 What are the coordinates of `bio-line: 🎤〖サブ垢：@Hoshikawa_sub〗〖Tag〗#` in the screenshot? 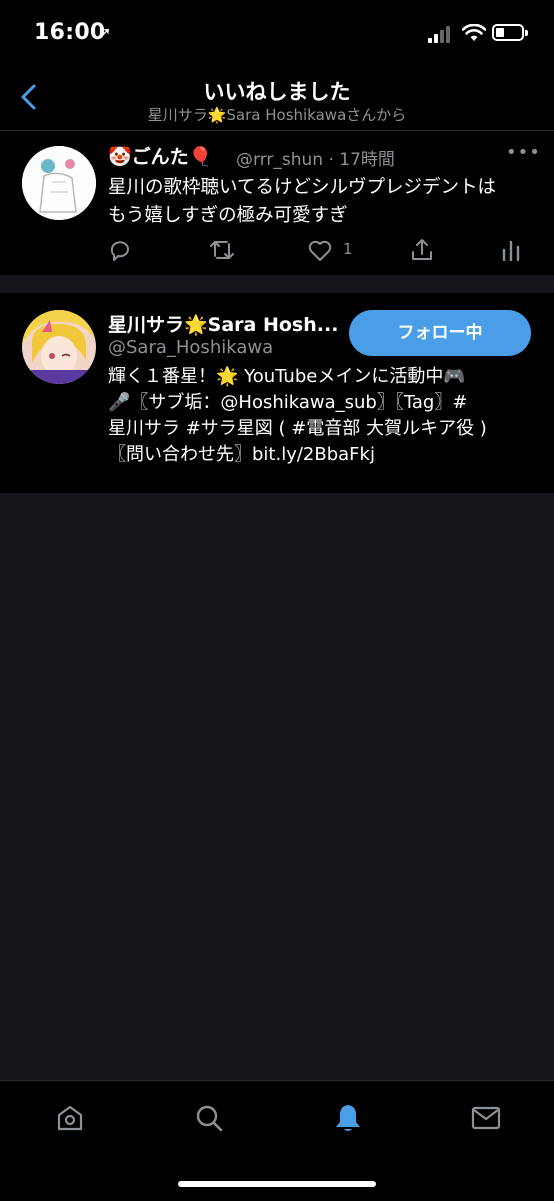 It's located at (288, 402).